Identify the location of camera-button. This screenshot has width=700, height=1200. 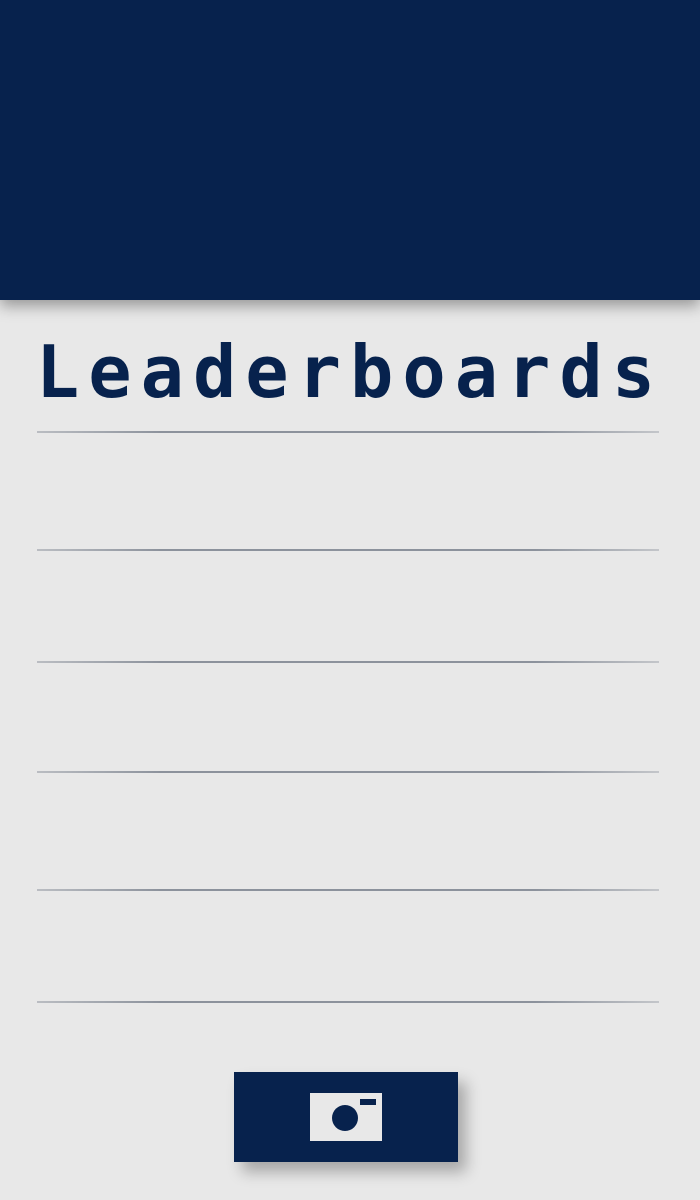
(346, 1117).